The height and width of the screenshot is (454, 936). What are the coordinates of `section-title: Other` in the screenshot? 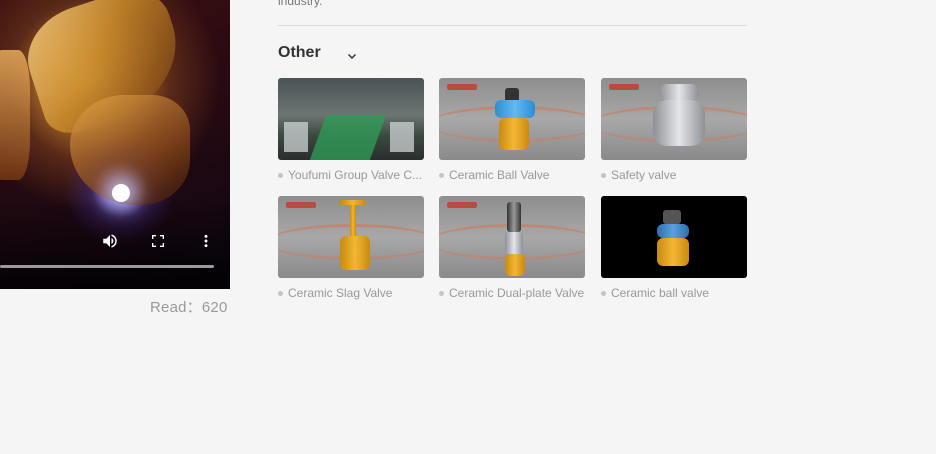 It's located at (299, 52).